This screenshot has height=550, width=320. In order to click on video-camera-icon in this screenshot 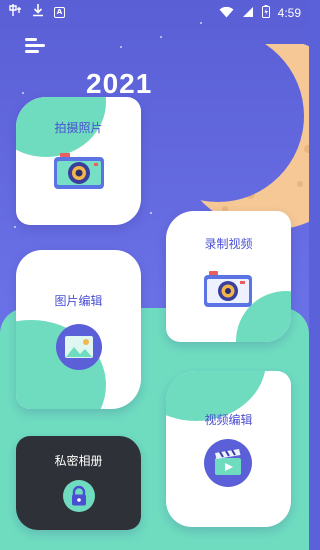, I will do `click(228, 289)`.